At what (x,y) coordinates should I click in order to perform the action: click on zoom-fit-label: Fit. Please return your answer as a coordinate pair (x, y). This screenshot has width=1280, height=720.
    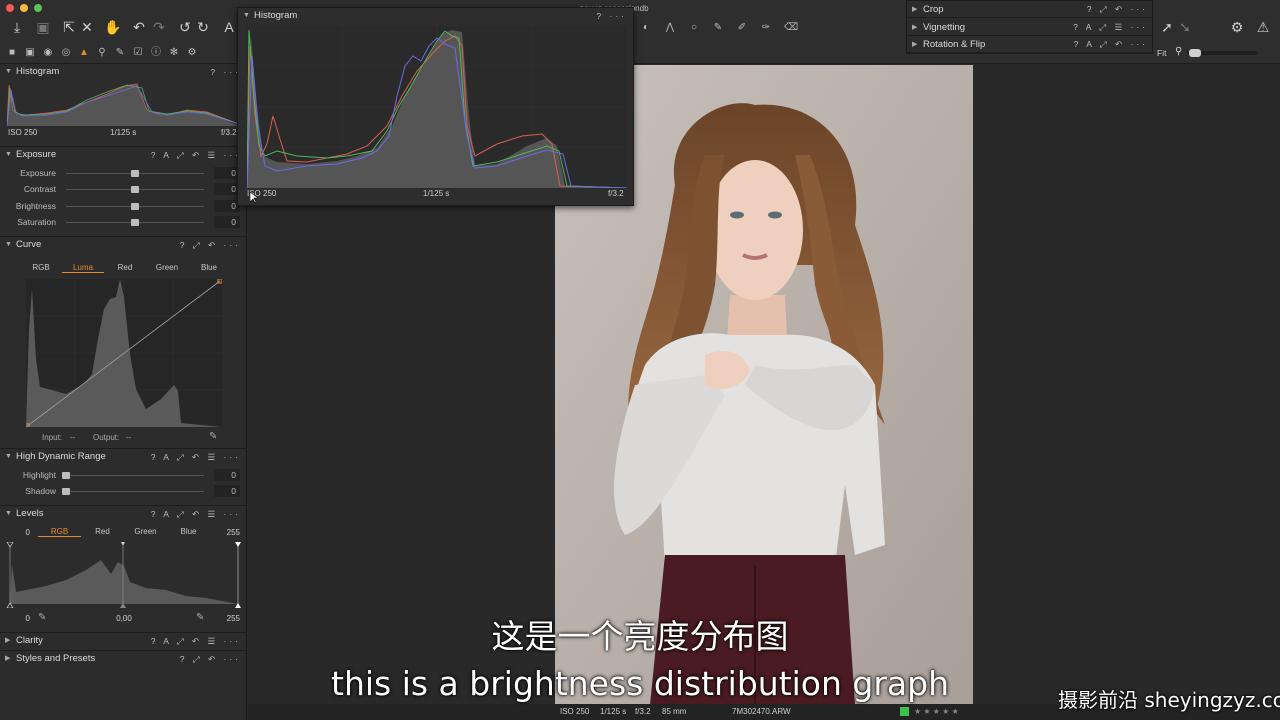
    Looking at the image, I should click on (1161, 53).